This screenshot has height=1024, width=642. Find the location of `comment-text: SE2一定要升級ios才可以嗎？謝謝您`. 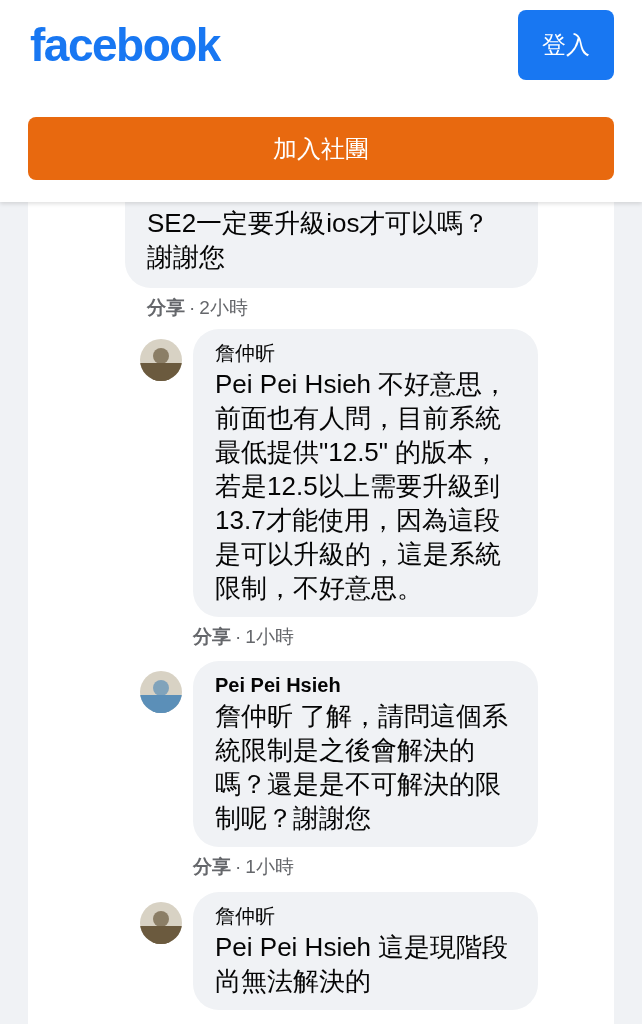

comment-text: SE2一定要升級ios才可以嗎？謝謝您 is located at coordinates (319, 240).